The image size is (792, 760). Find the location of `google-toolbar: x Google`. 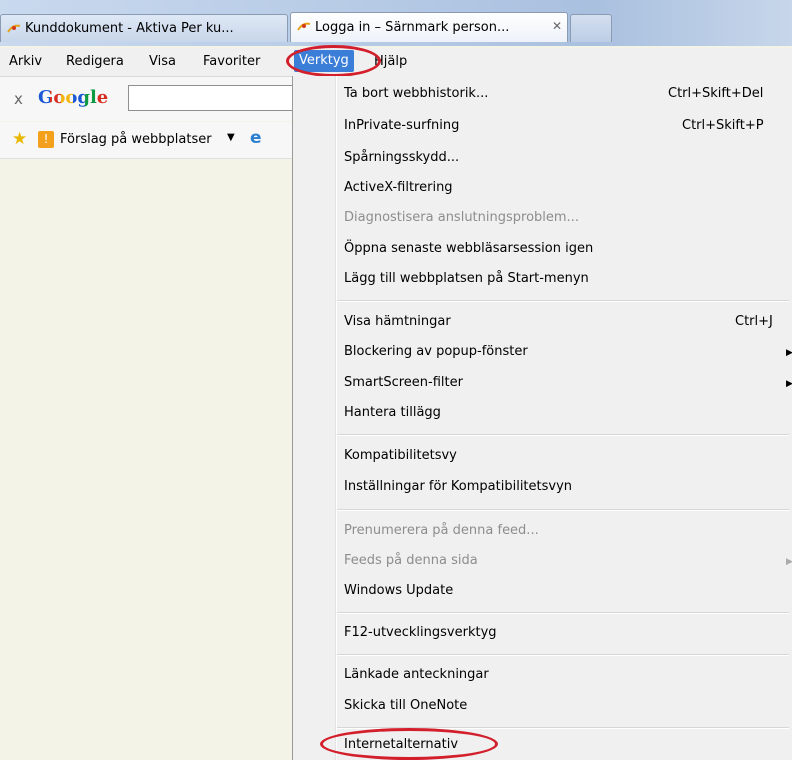

google-toolbar: x Google is located at coordinates (164, 99).